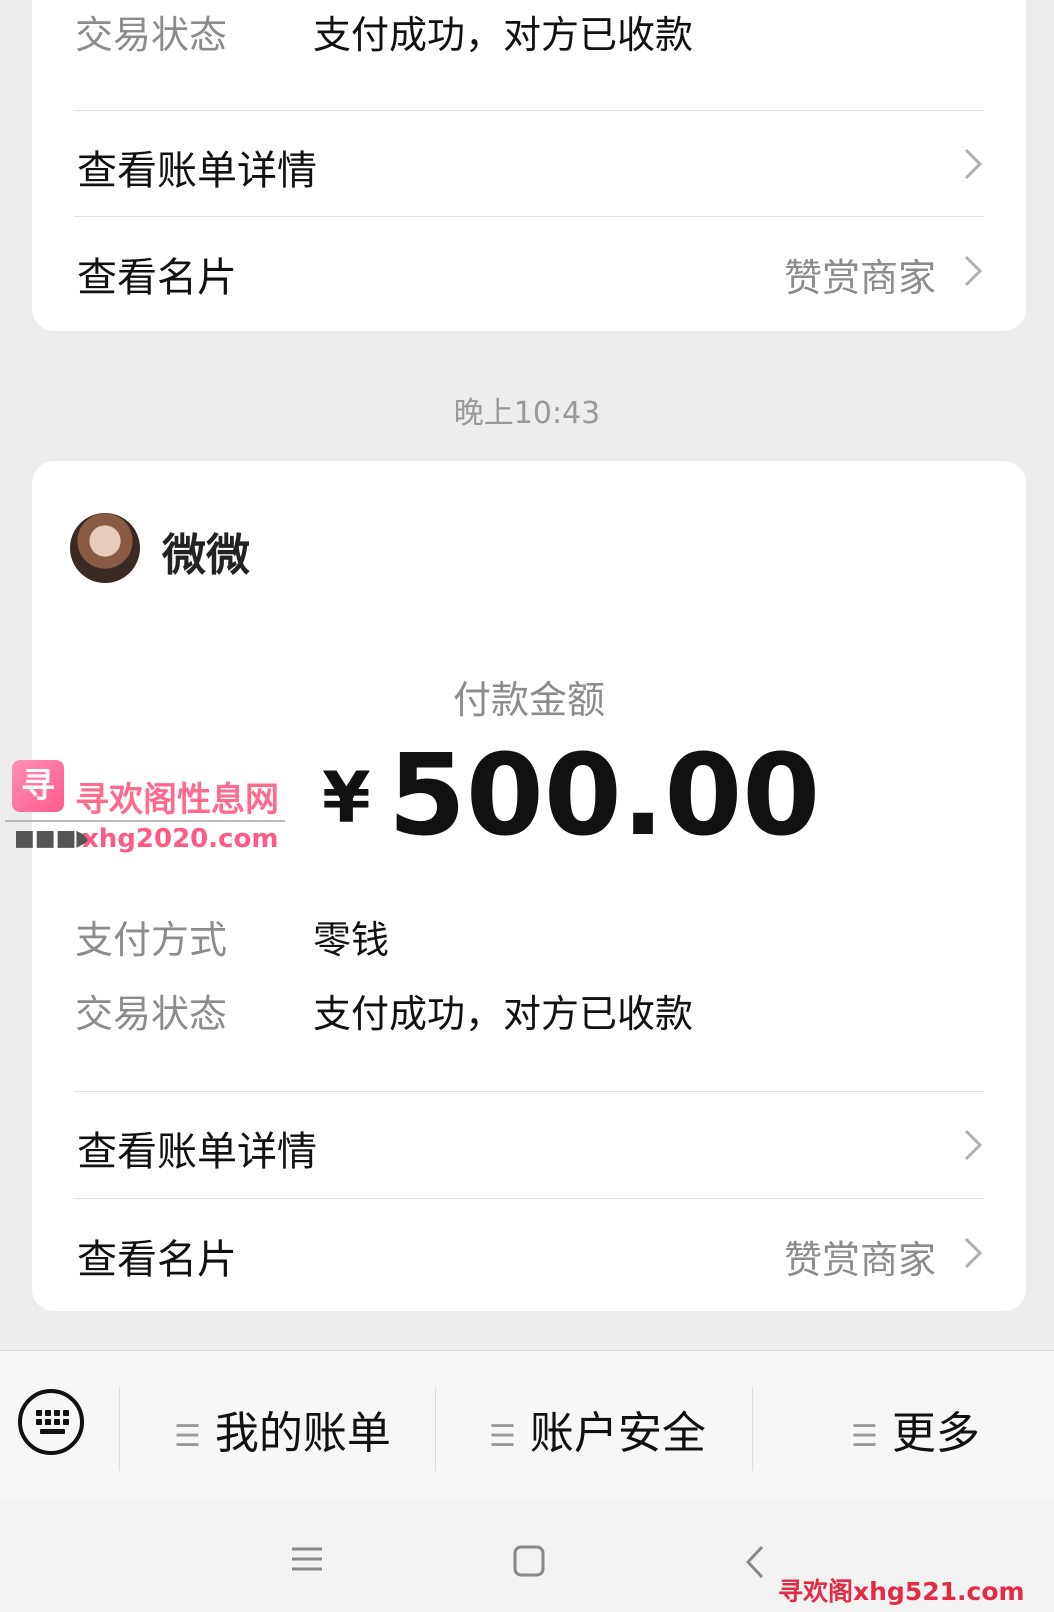  I want to click on currency-symbol: ¥, so click(346, 798).